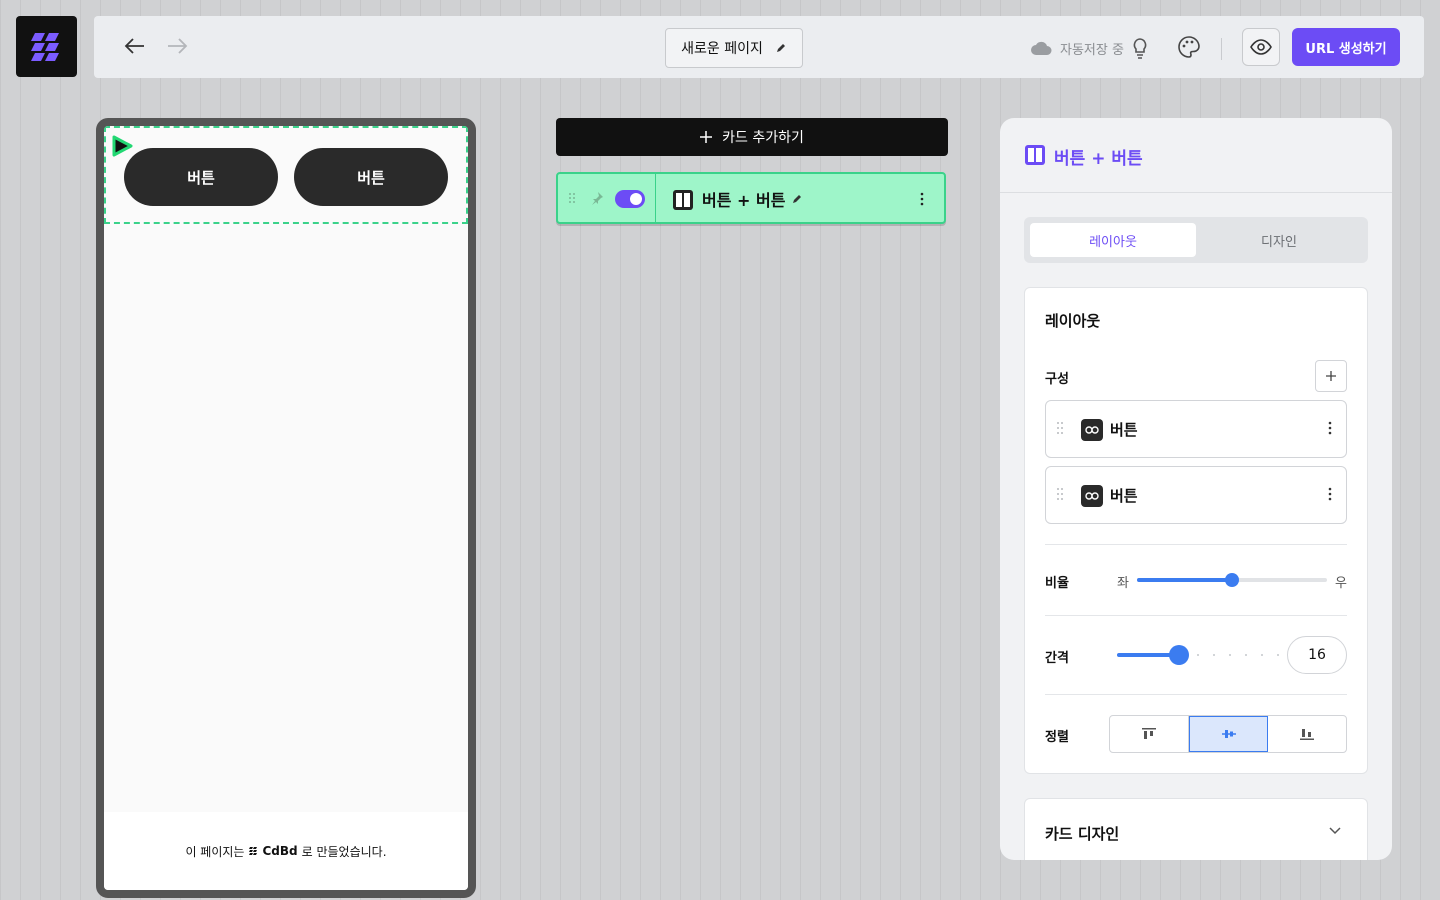 Image resolution: width=1440 pixels, height=900 pixels. Describe the element at coordinates (1140, 48) in the screenshot. I see `lightbulb-icon` at that location.